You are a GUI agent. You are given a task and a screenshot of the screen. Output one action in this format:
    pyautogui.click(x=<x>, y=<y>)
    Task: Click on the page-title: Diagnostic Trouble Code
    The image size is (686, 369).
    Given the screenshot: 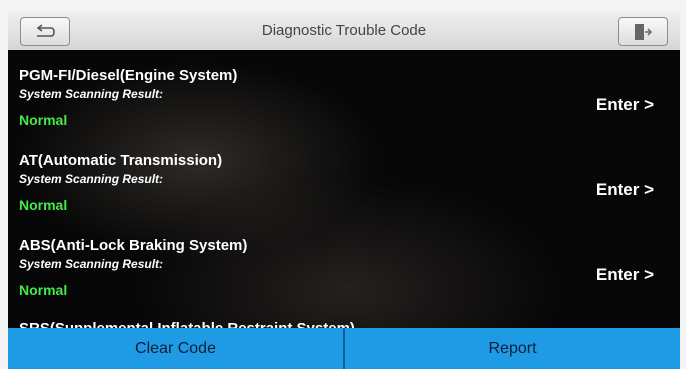 What is the action you would take?
    pyautogui.click(x=344, y=30)
    